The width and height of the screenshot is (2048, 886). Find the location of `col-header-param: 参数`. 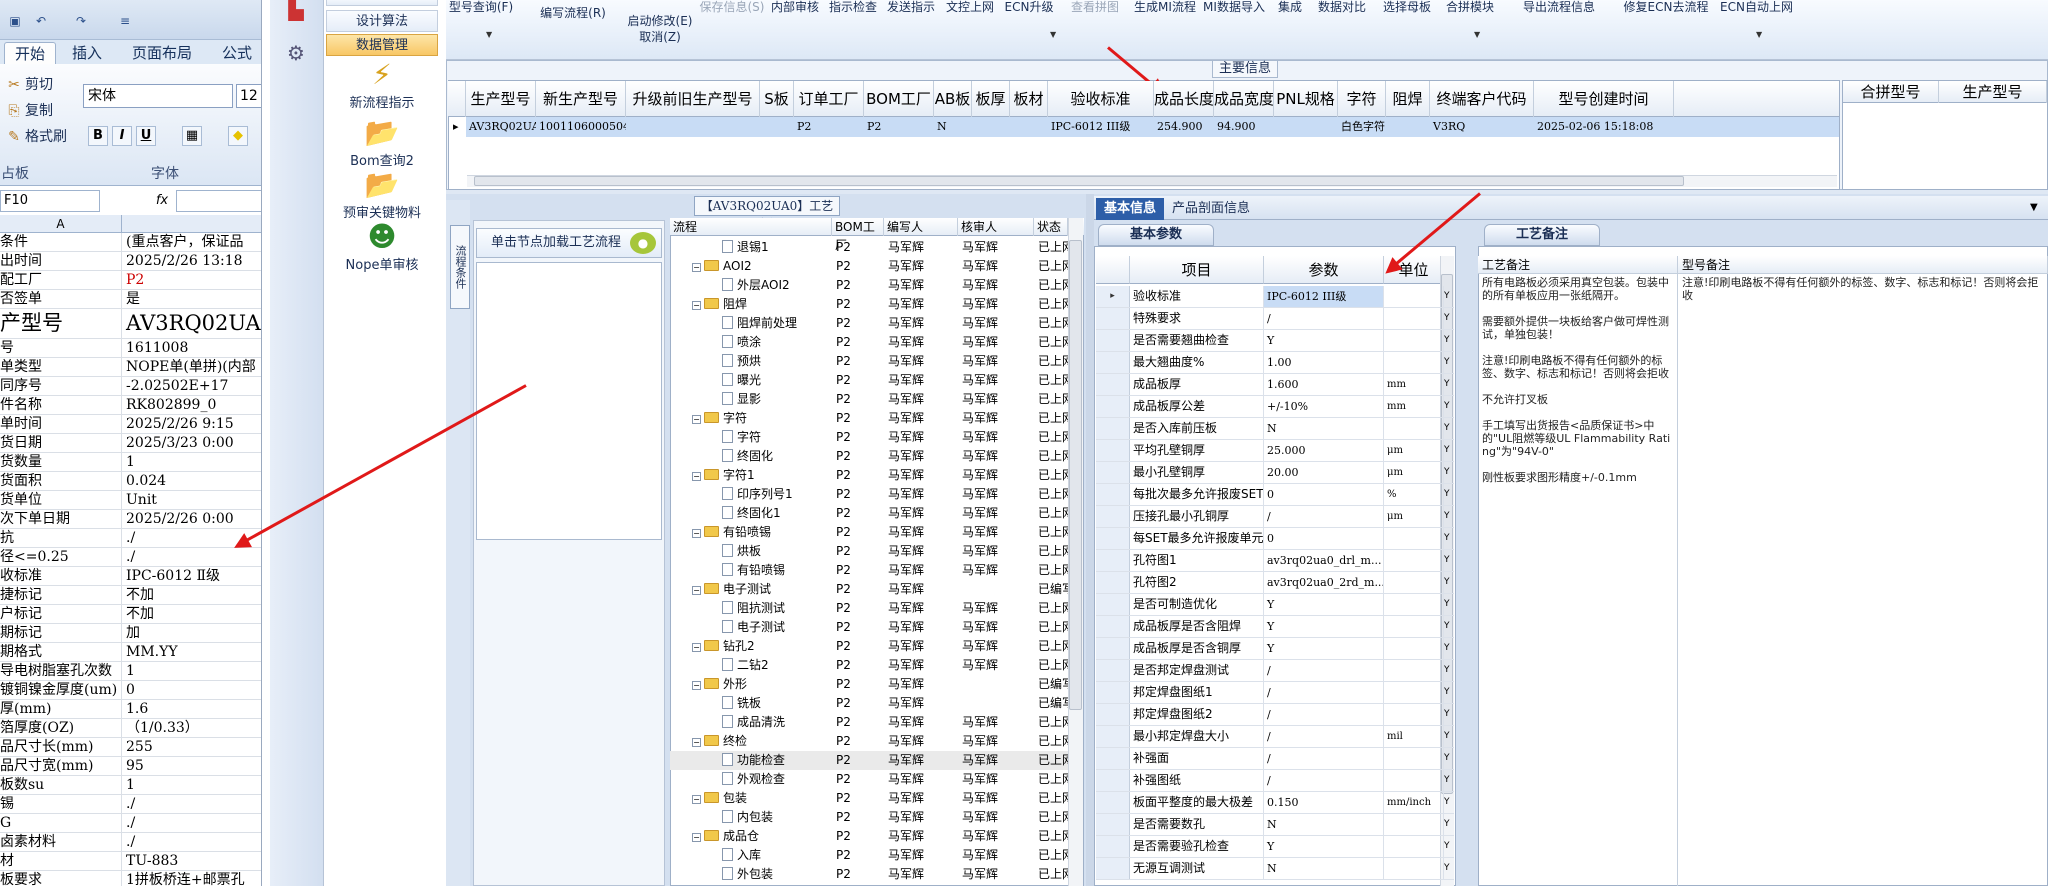

col-header-param: 参数 is located at coordinates (1324, 270).